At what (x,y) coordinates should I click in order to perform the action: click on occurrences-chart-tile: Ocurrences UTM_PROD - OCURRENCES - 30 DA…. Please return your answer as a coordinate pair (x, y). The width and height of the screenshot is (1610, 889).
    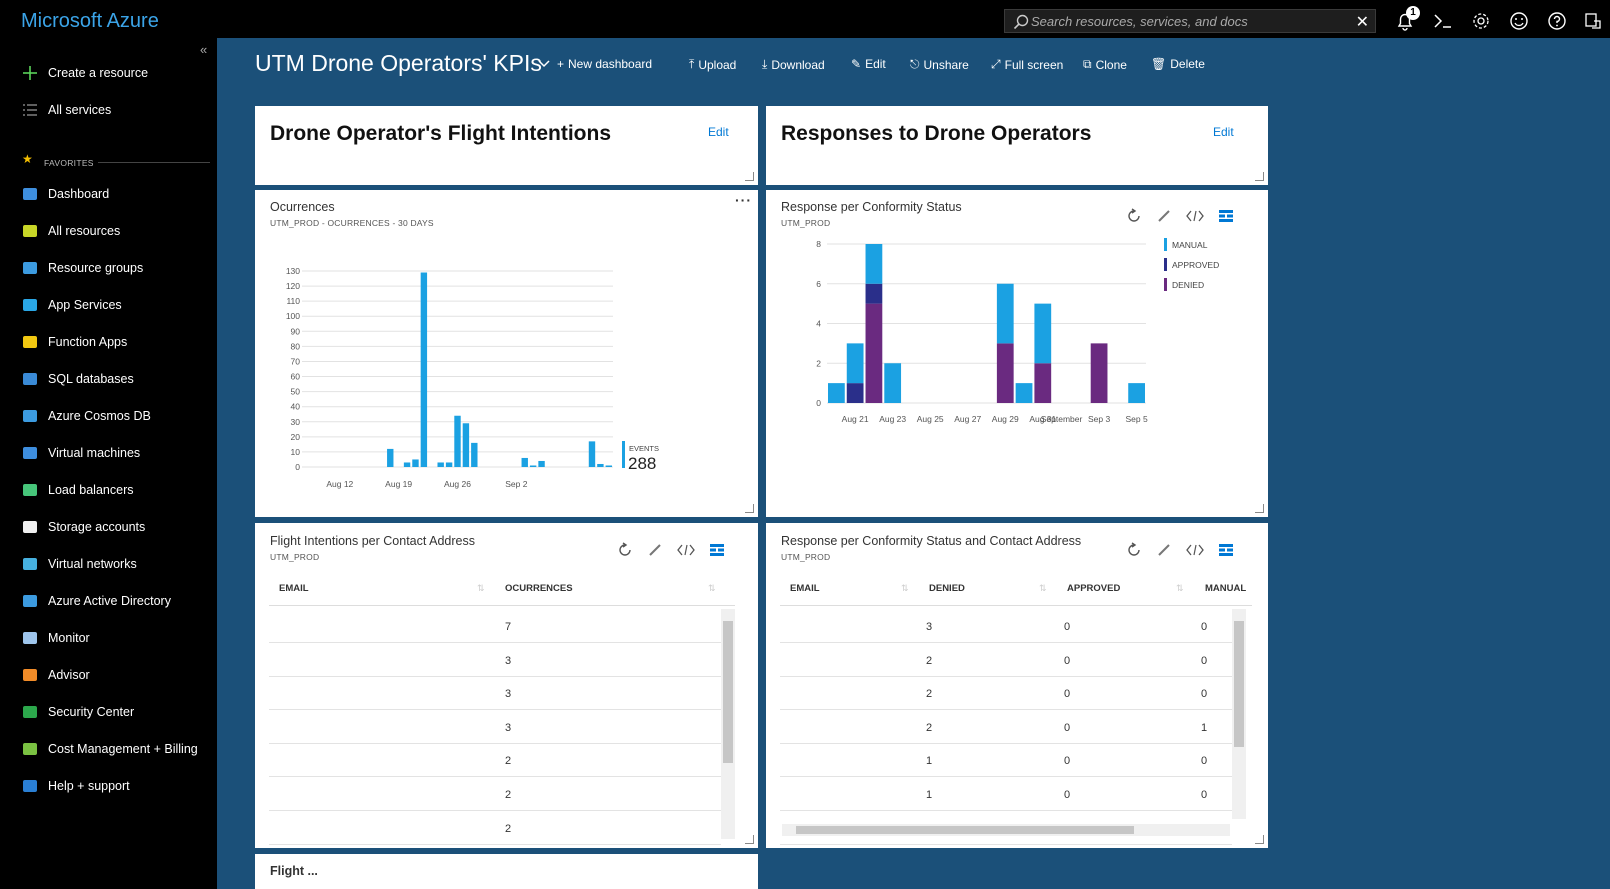
    Looking at the image, I should click on (506, 353).